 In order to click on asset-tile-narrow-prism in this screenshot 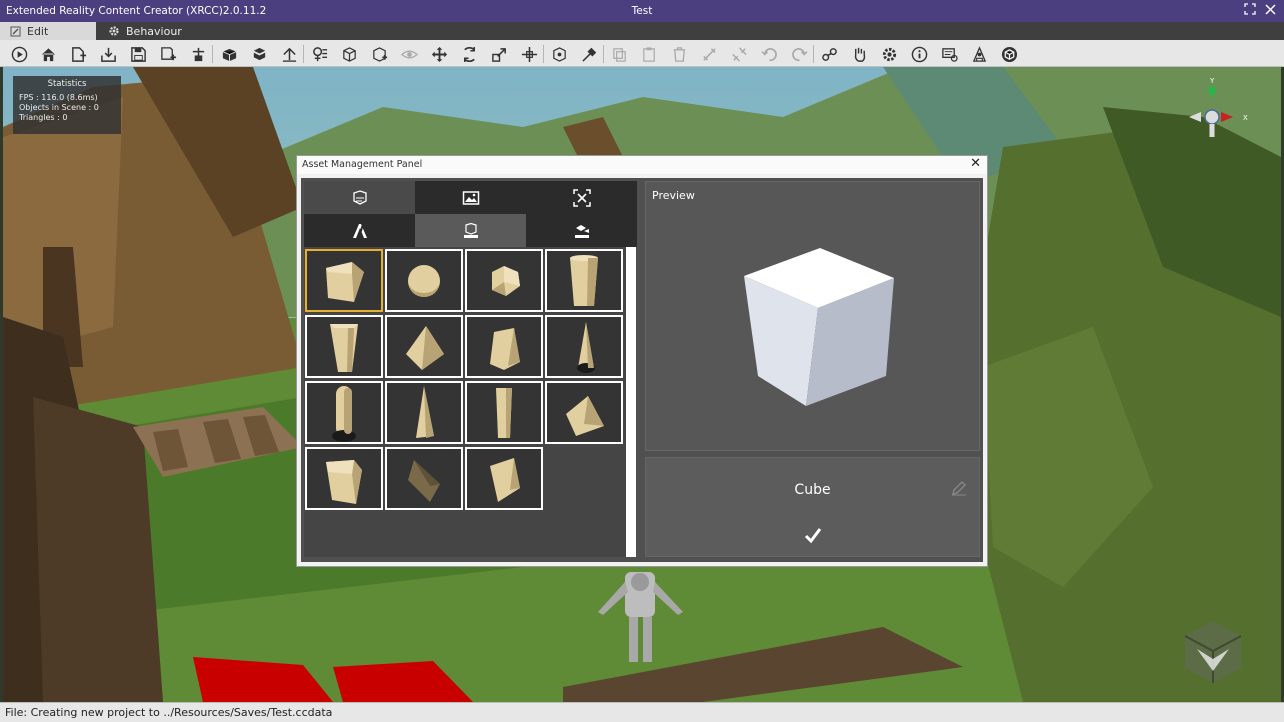, I will do `click(504, 412)`.